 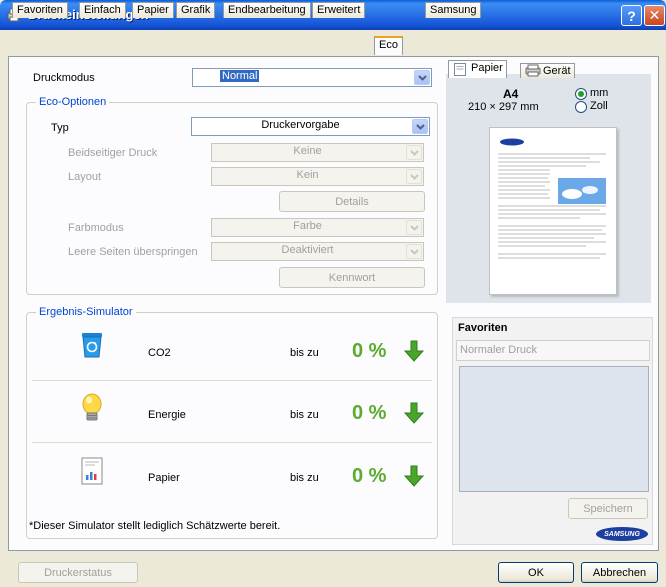 I want to click on result-simulator-title: Ergebnis-Simulator, so click(x=86, y=312).